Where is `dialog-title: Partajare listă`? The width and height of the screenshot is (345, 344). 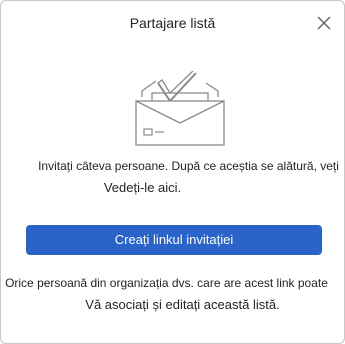 dialog-title: Partajare listă is located at coordinates (172, 23).